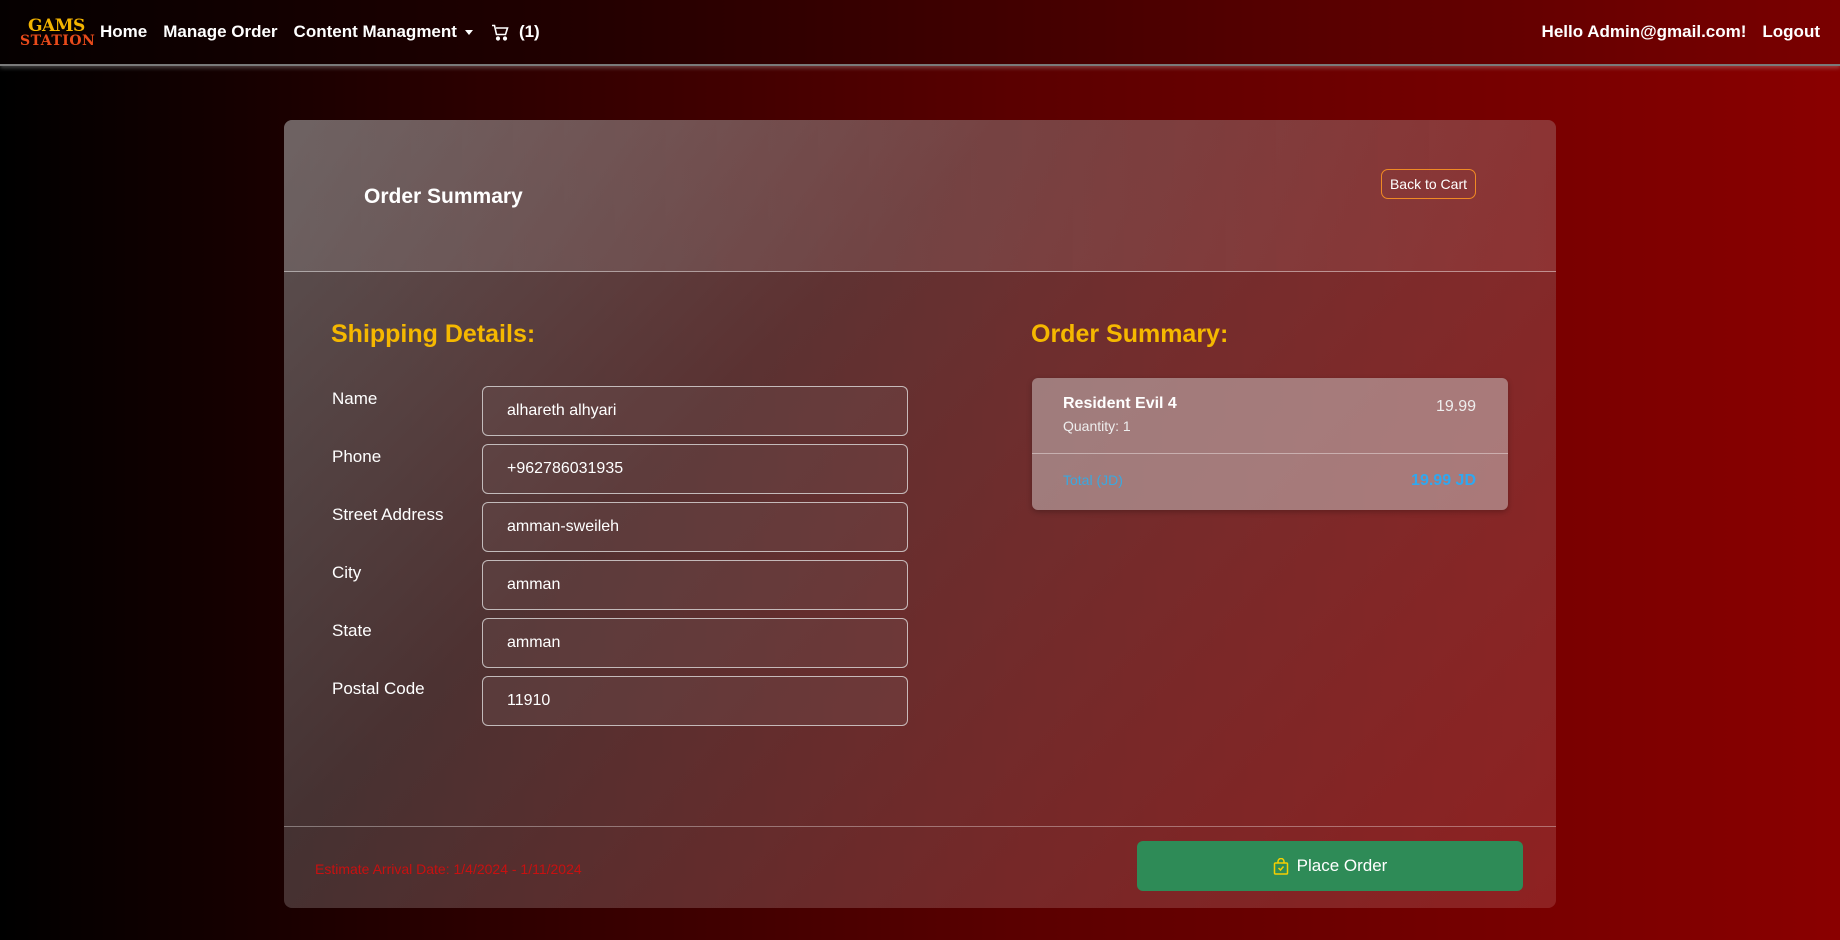  What do you see at coordinates (443, 196) in the screenshot?
I see `page-title: Order Summary` at bounding box center [443, 196].